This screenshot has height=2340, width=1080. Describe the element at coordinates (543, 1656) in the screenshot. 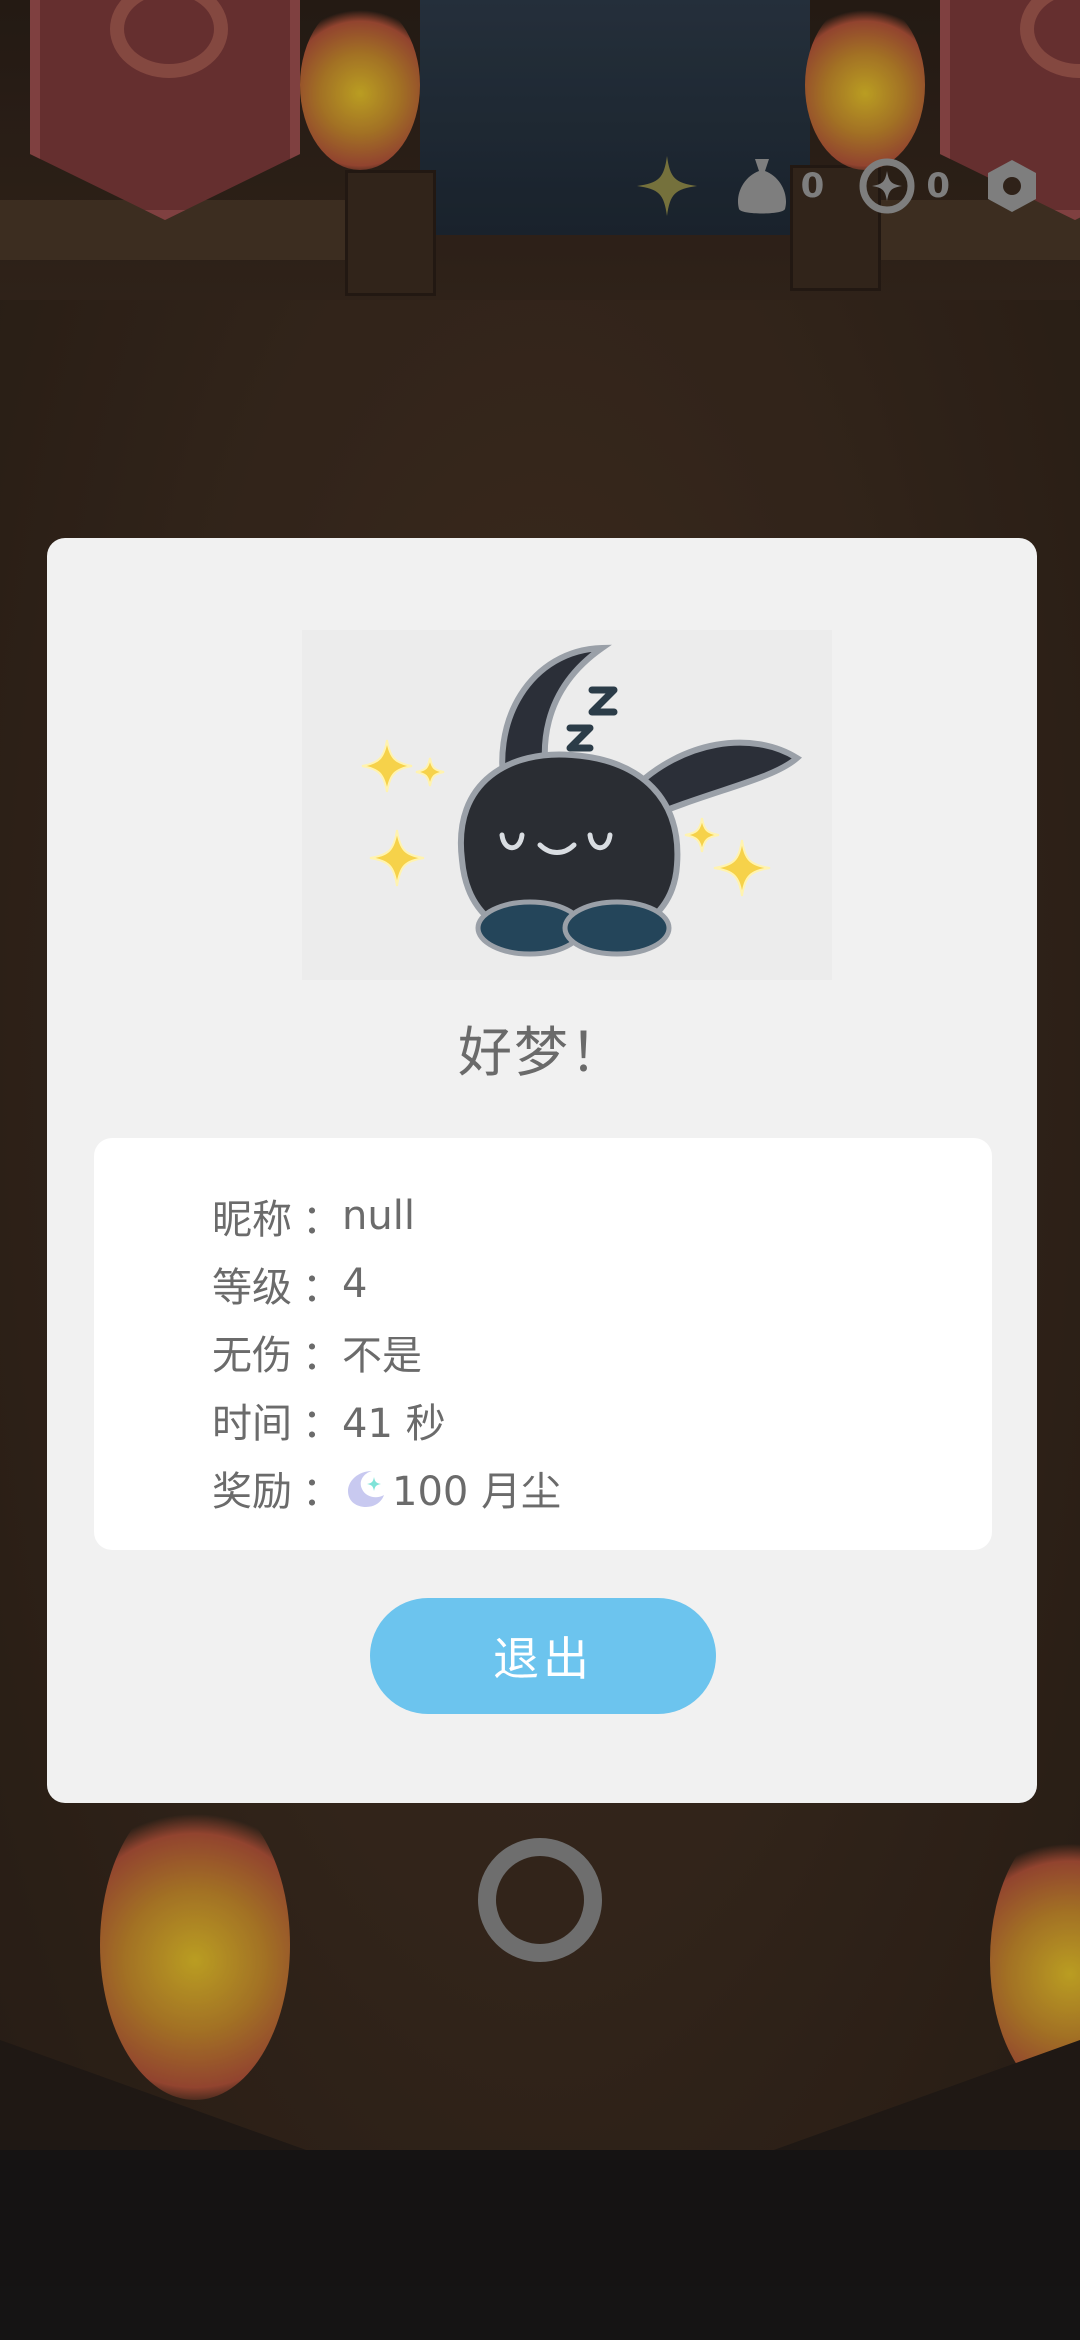

I see `exit-button: 退出` at that location.